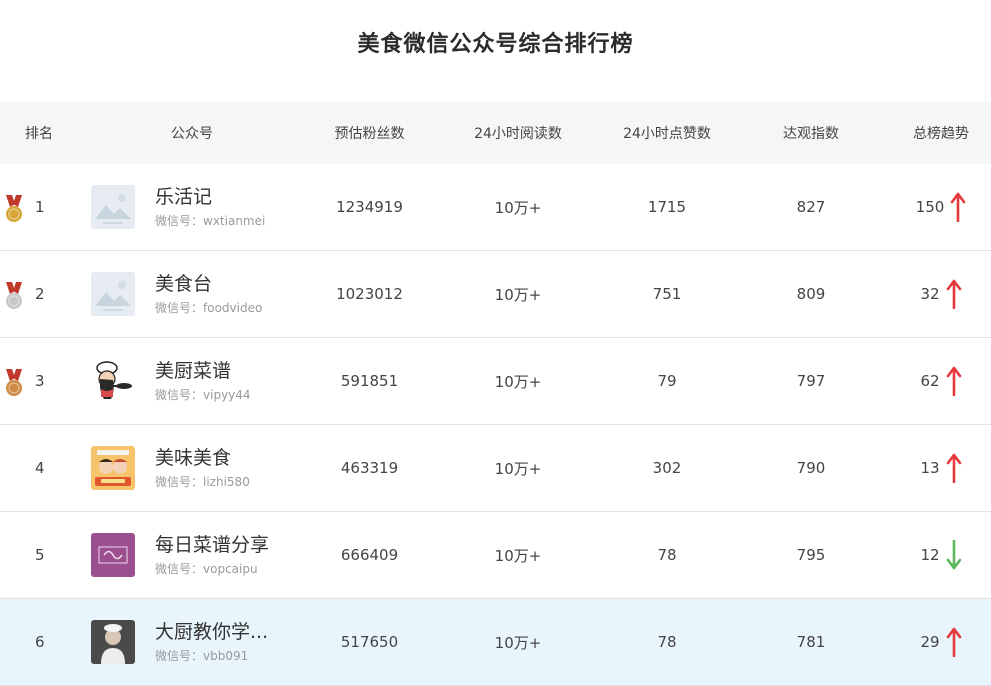 The height and width of the screenshot is (686, 991). Describe the element at coordinates (930, 294) in the screenshot. I see `trend-value: 32` at that location.